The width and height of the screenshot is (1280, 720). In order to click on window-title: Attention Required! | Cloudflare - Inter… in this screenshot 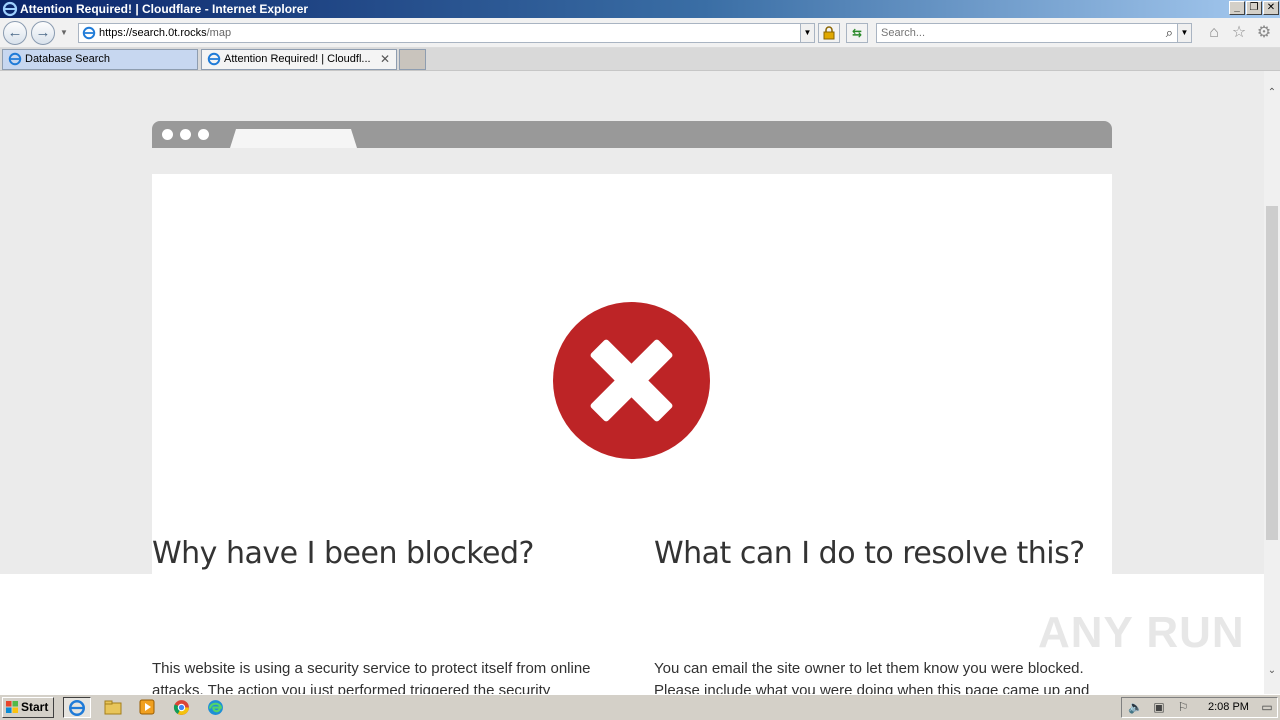, I will do `click(164, 9)`.